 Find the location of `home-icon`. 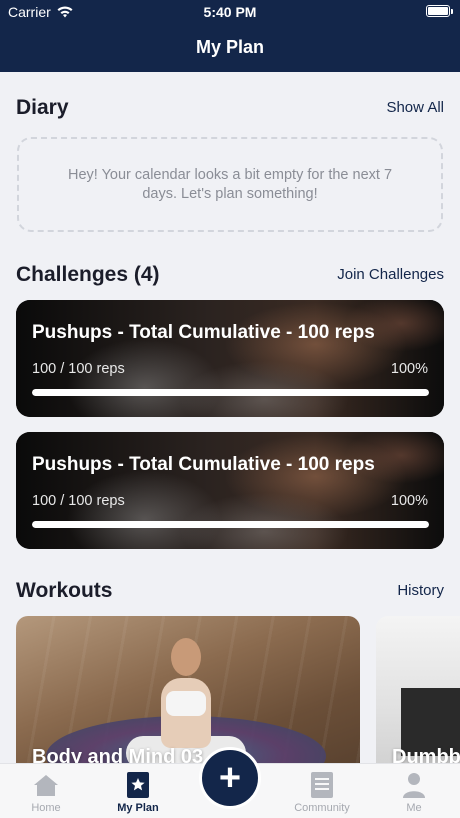

home-icon is located at coordinates (46, 785).